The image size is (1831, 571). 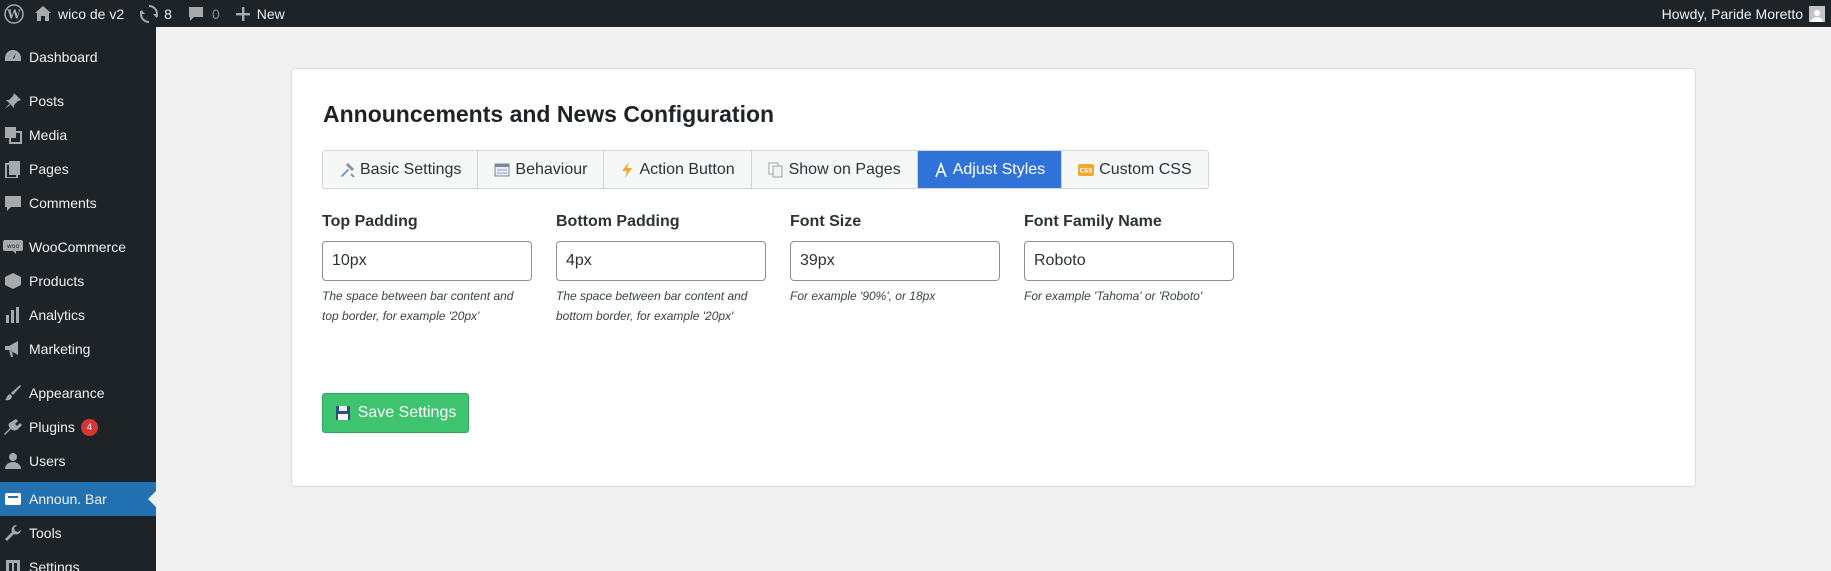 What do you see at coordinates (1145, 169) in the screenshot?
I see `tab-label: Custom CSS` at bounding box center [1145, 169].